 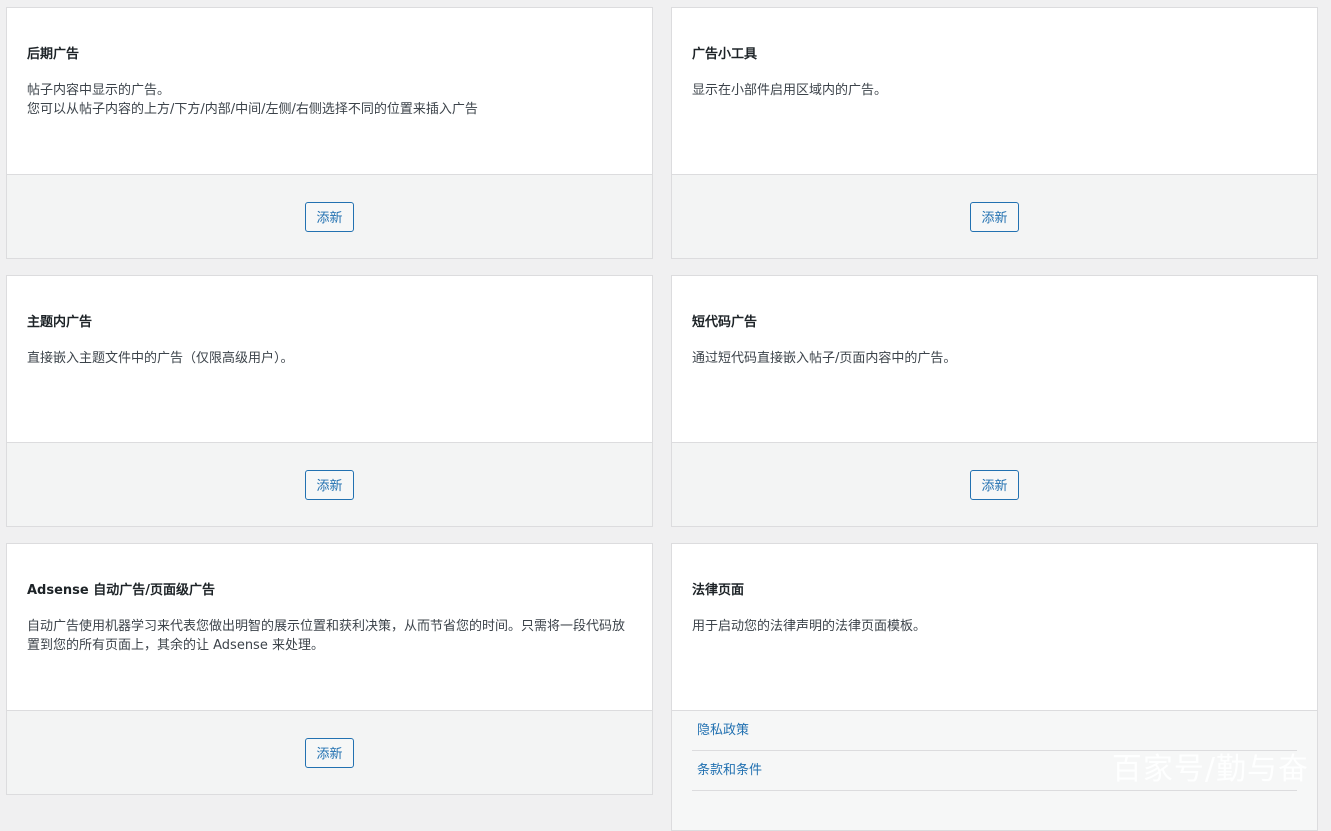 I want to click on description-line: 显示在小部件启用区域内的广告。, so click(x=994, y=90).